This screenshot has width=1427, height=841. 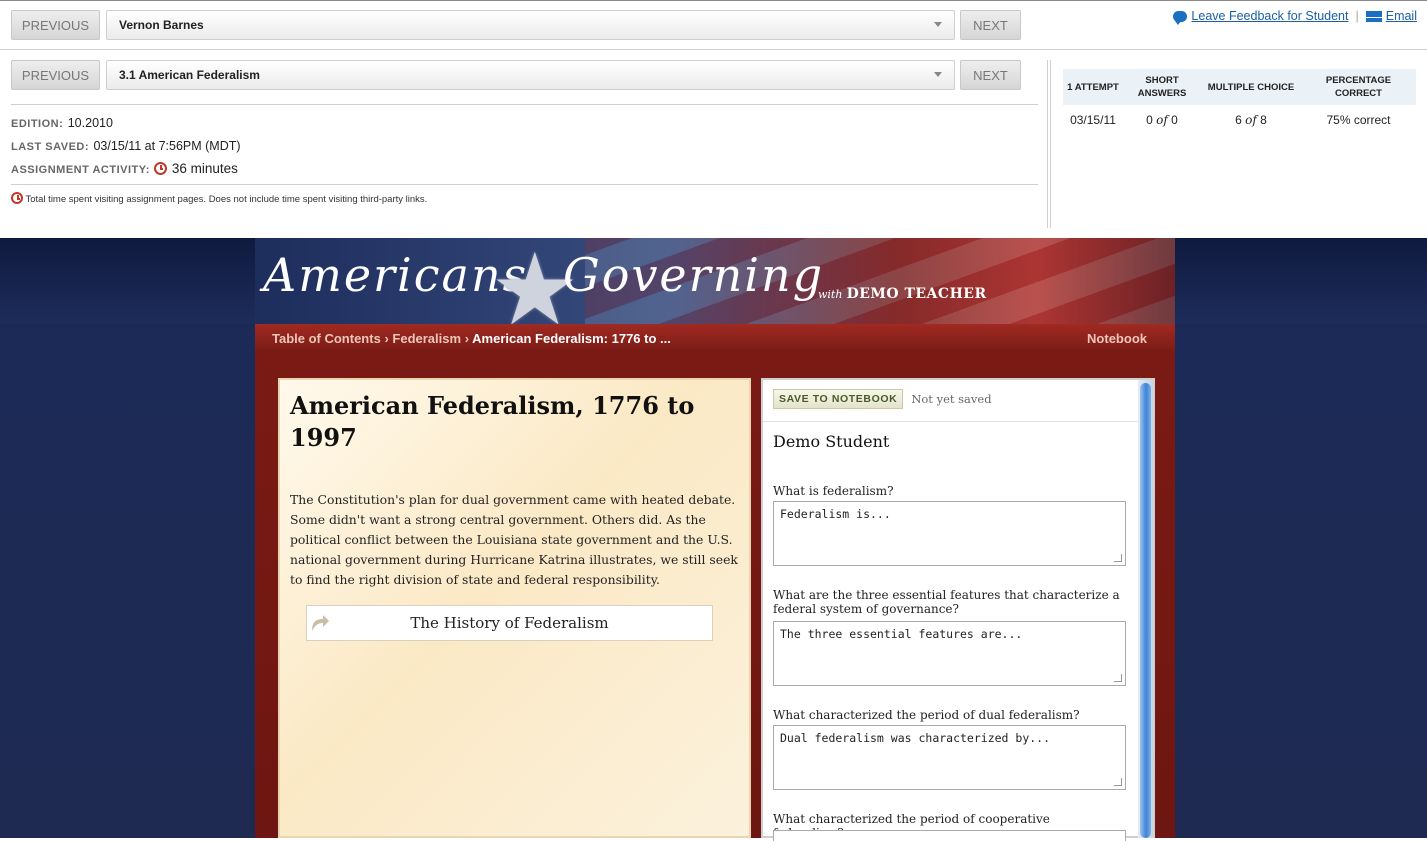 I want to click on edition-line: EDITION: 10.2010, so click(x=62, y=123).